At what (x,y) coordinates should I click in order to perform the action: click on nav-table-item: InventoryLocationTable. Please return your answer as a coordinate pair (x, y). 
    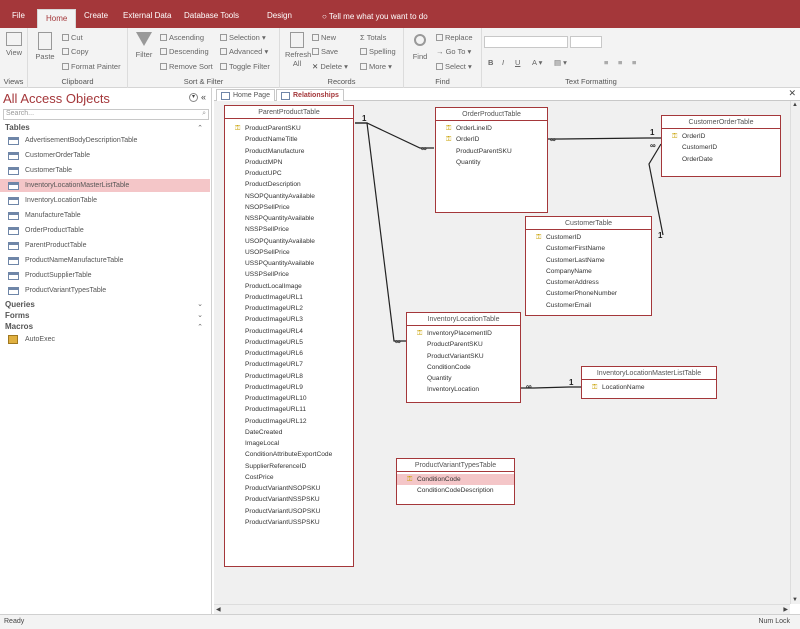
    Looking at the image, I should click on (105, 200).